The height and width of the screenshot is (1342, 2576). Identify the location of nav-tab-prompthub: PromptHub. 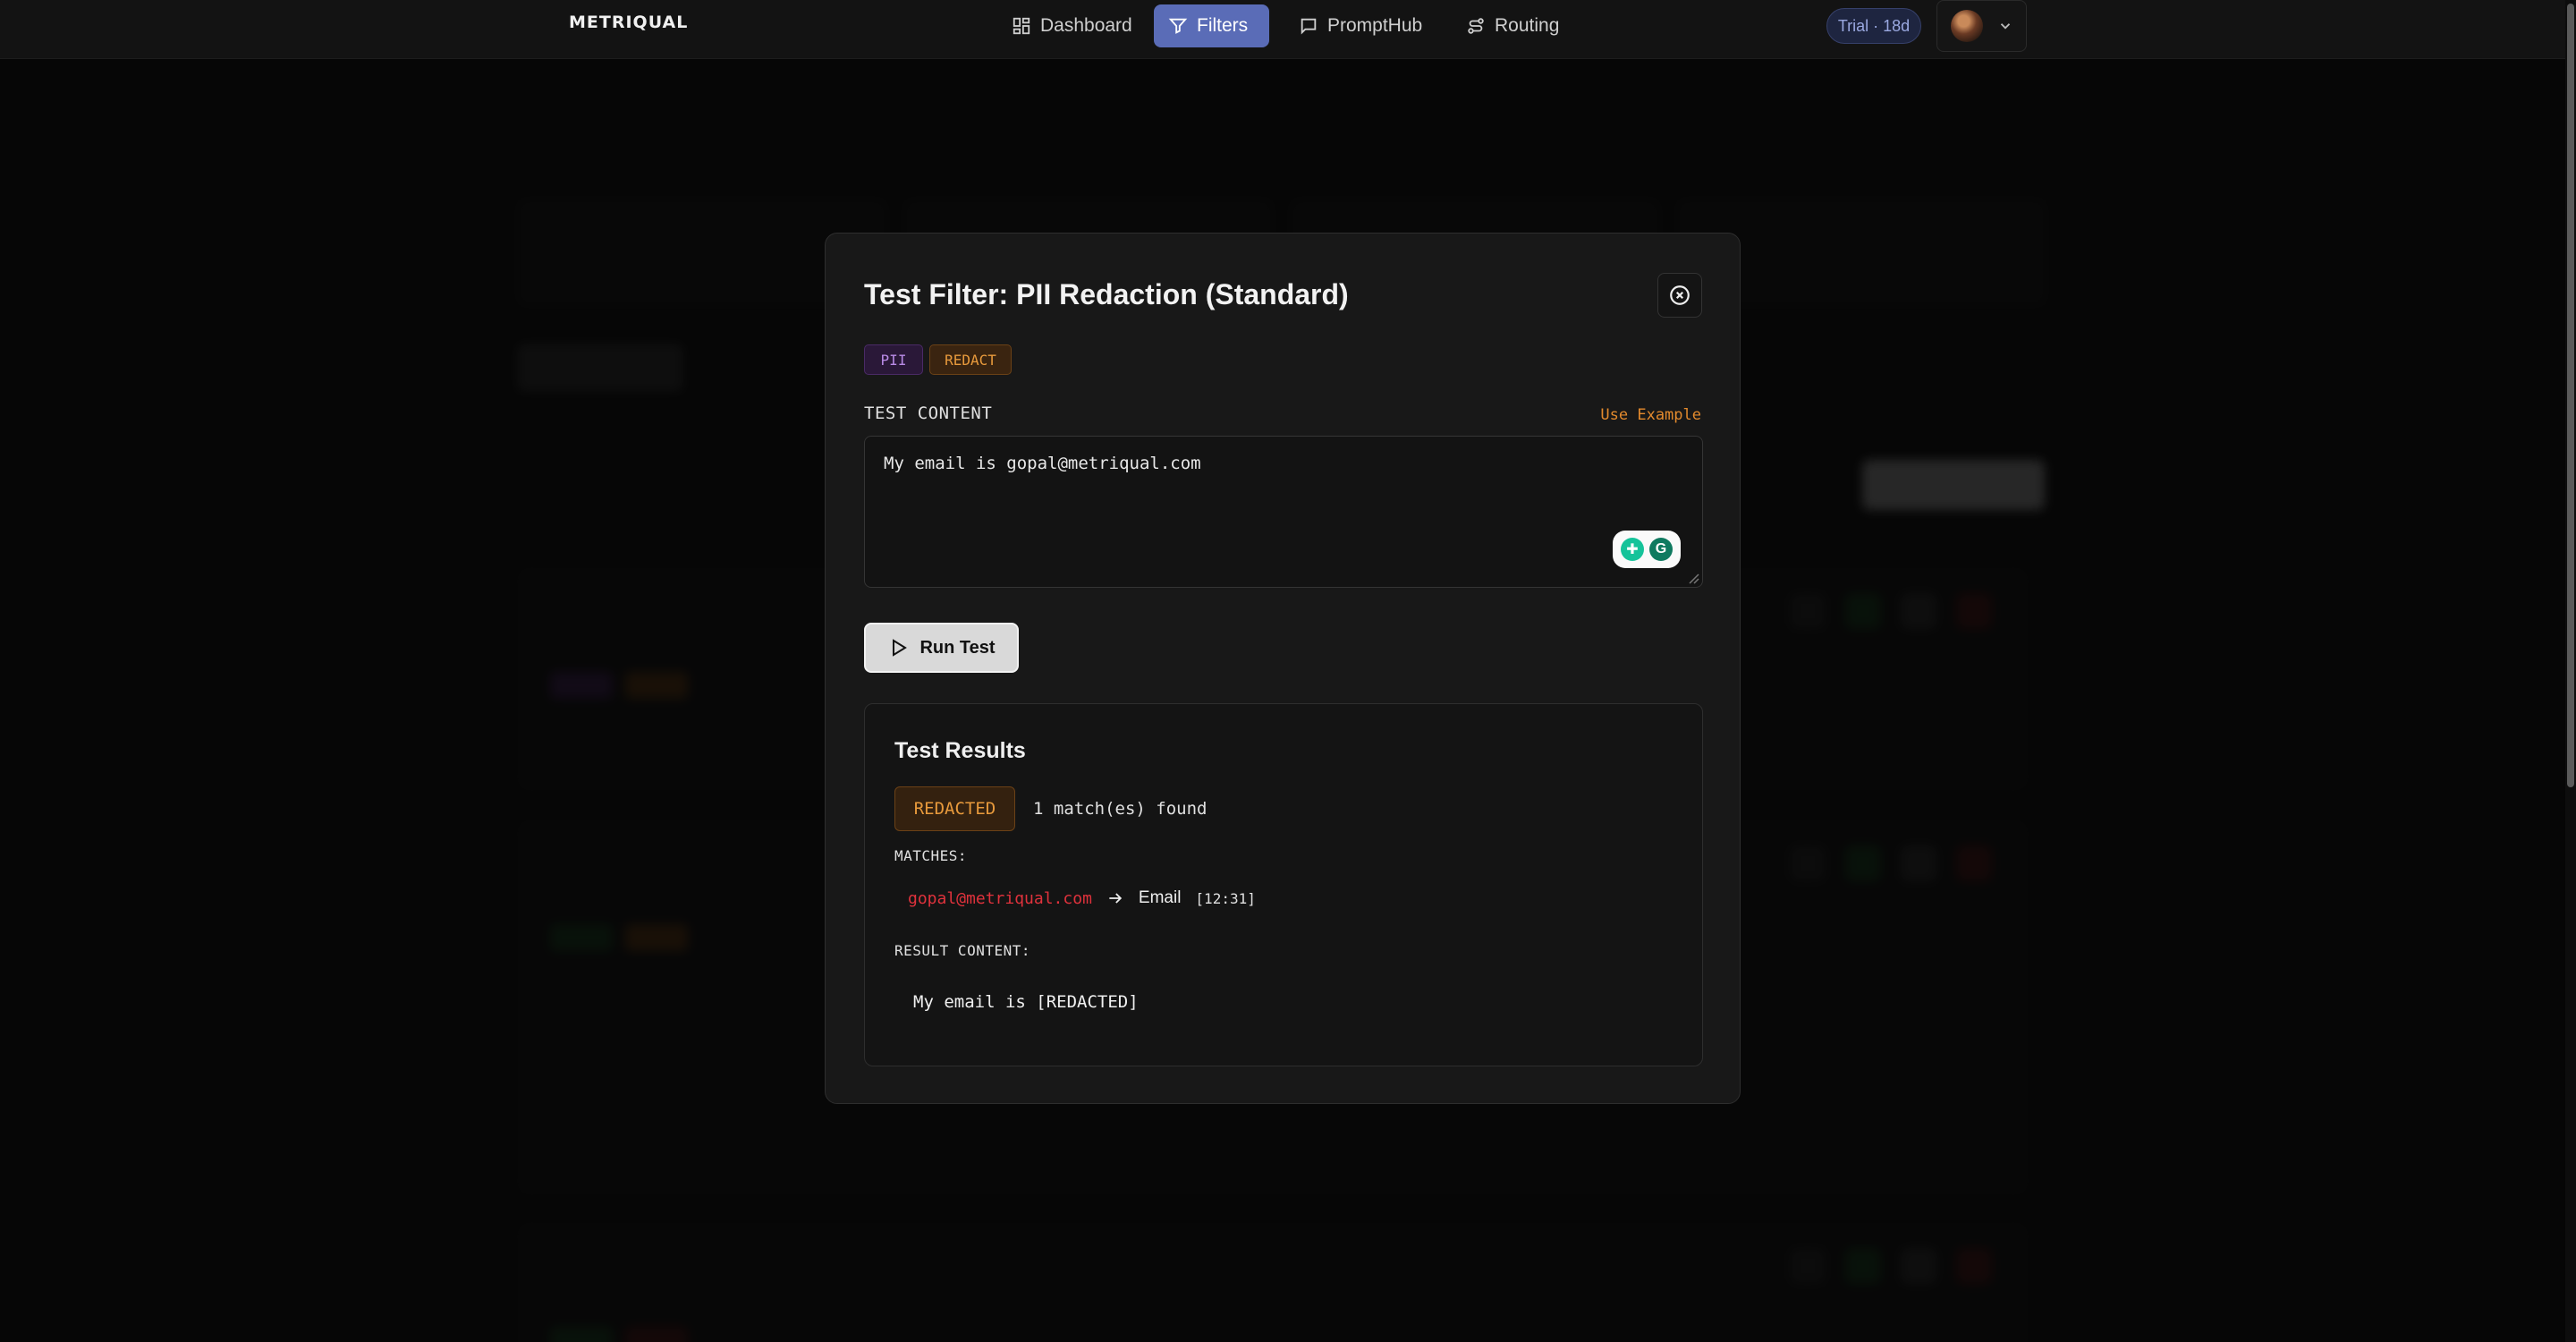
(1360, 26).